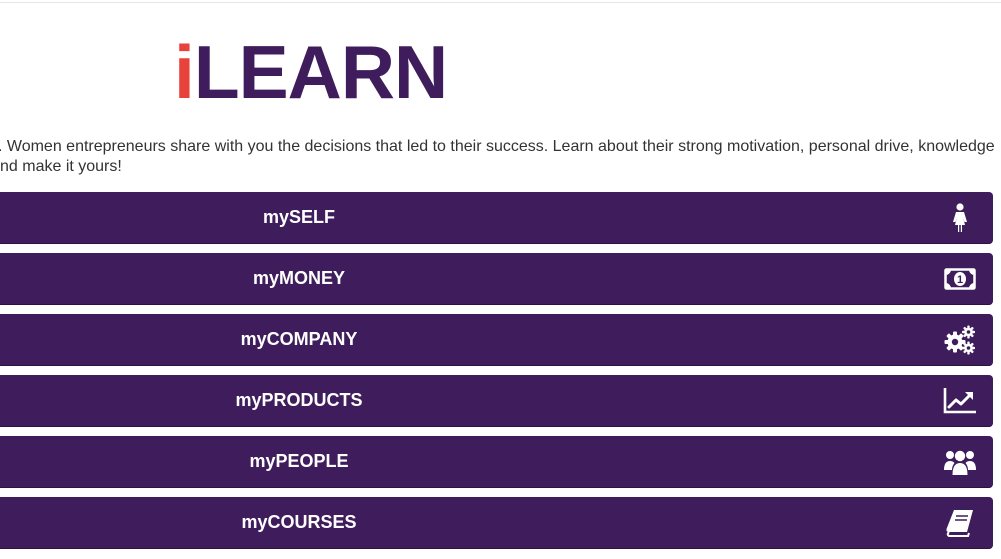  Describe the element at coordinates (299, 278) in the screenshot. I see `menu-item-label: myMONEY` at that location.